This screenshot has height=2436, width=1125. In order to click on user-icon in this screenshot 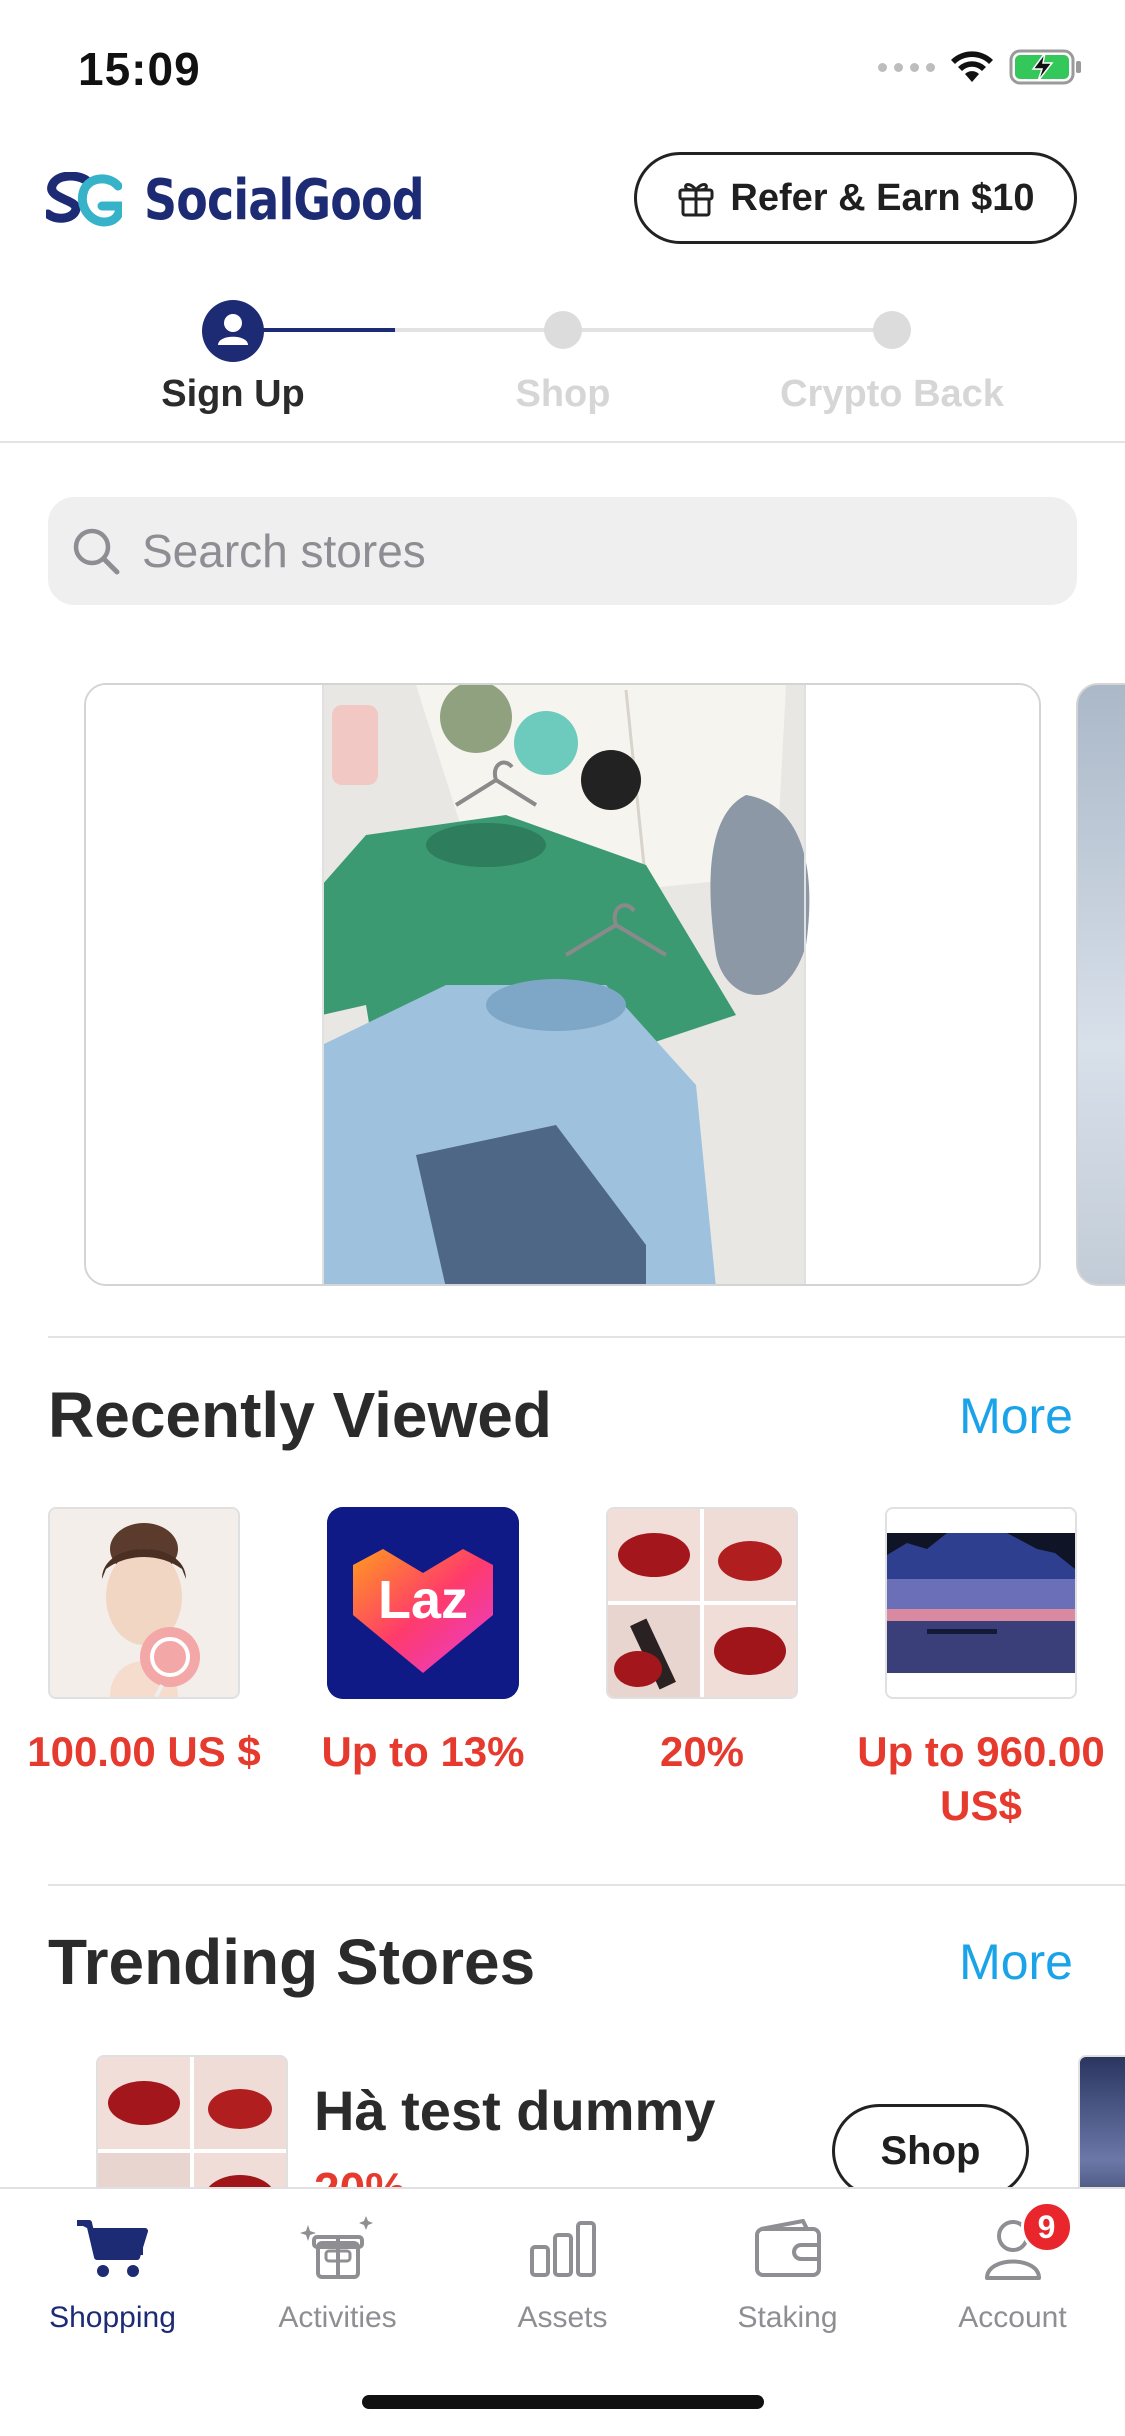, I will do `click(233, 329)`.